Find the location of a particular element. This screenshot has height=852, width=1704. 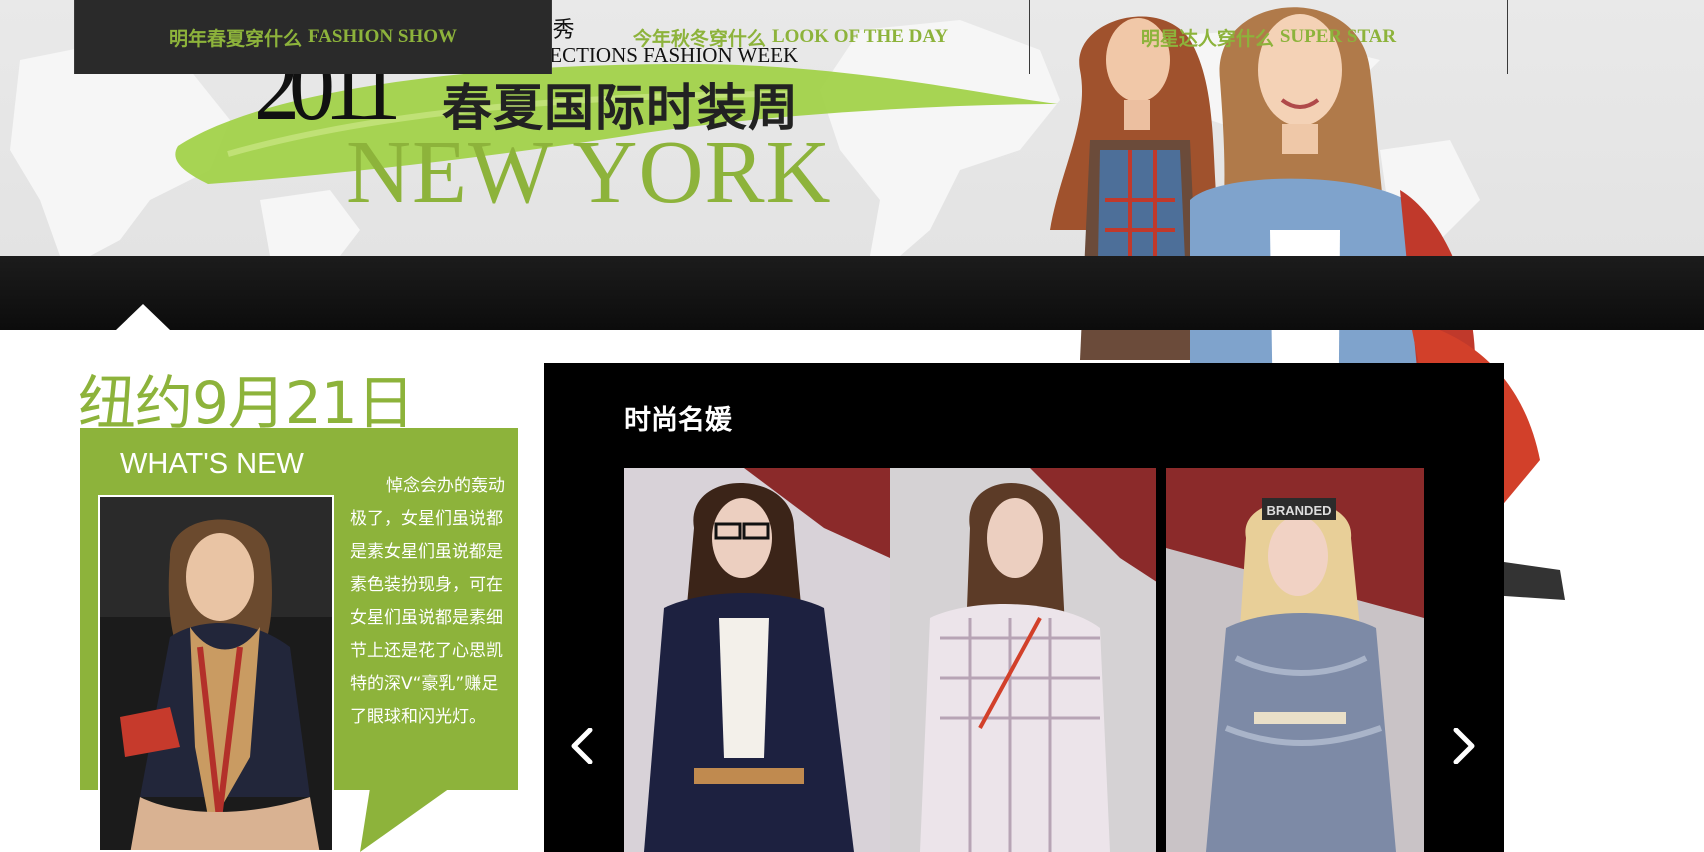

nav-tab-look-of-the-day-en: LOOK OF THE DAY is located at coordinates (860, 36).